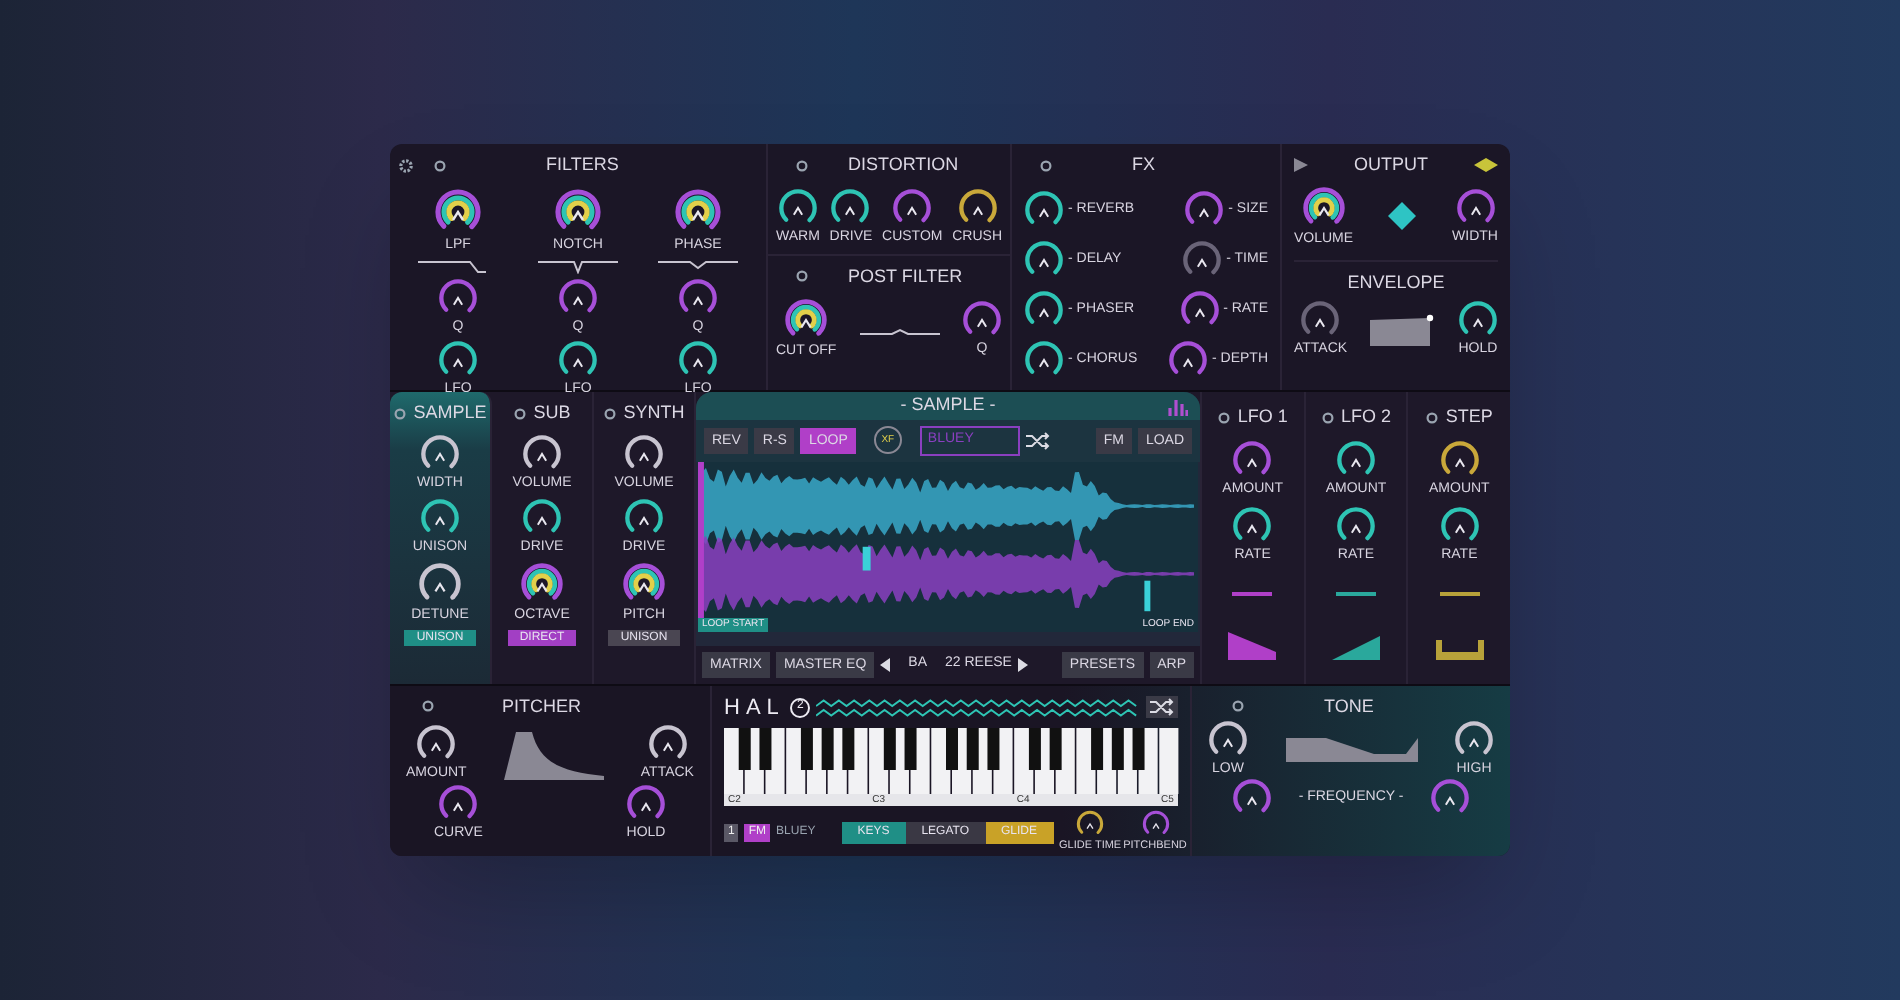 This screenshot has height=1000, width=1900. I want to click on section-title: TONE, so click(1349, 706).